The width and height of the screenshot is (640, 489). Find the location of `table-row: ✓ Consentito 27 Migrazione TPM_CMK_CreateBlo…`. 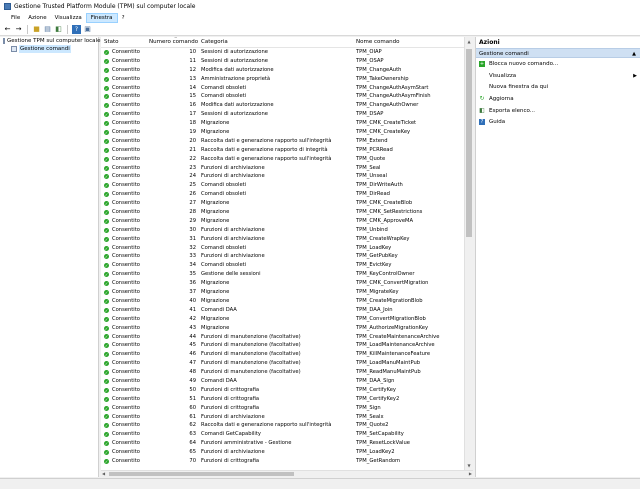

table-row: ✓ Consentito 27 Migrazione TPM_CMK_CreateBlo… is located at coordinates (287, 203).